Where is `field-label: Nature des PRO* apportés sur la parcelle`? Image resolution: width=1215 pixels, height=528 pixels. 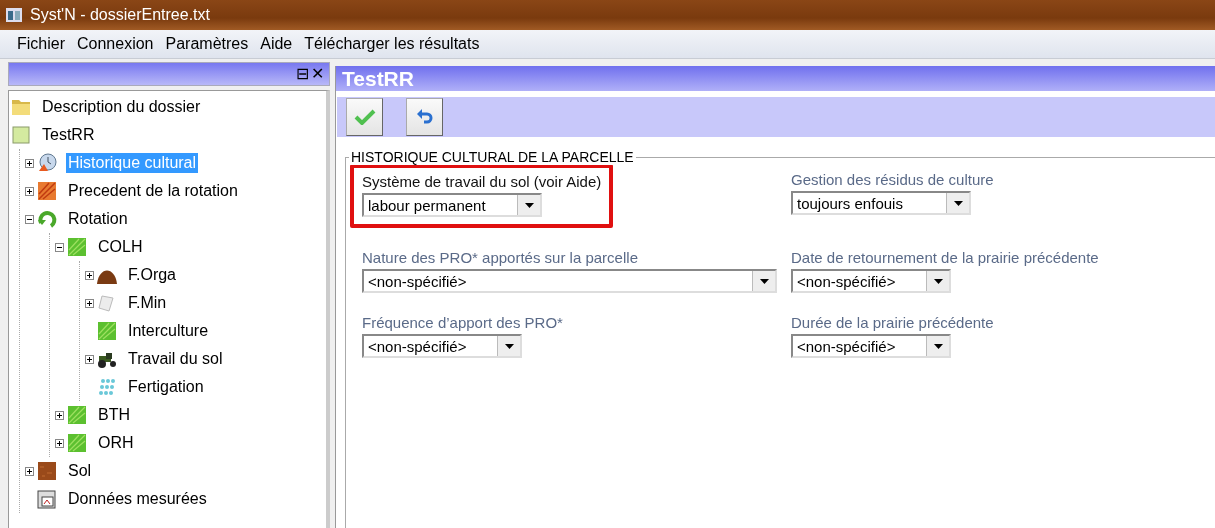 field-label: Nature des PRO* apportés sur la parcelle is located at coordinates (500, 257).